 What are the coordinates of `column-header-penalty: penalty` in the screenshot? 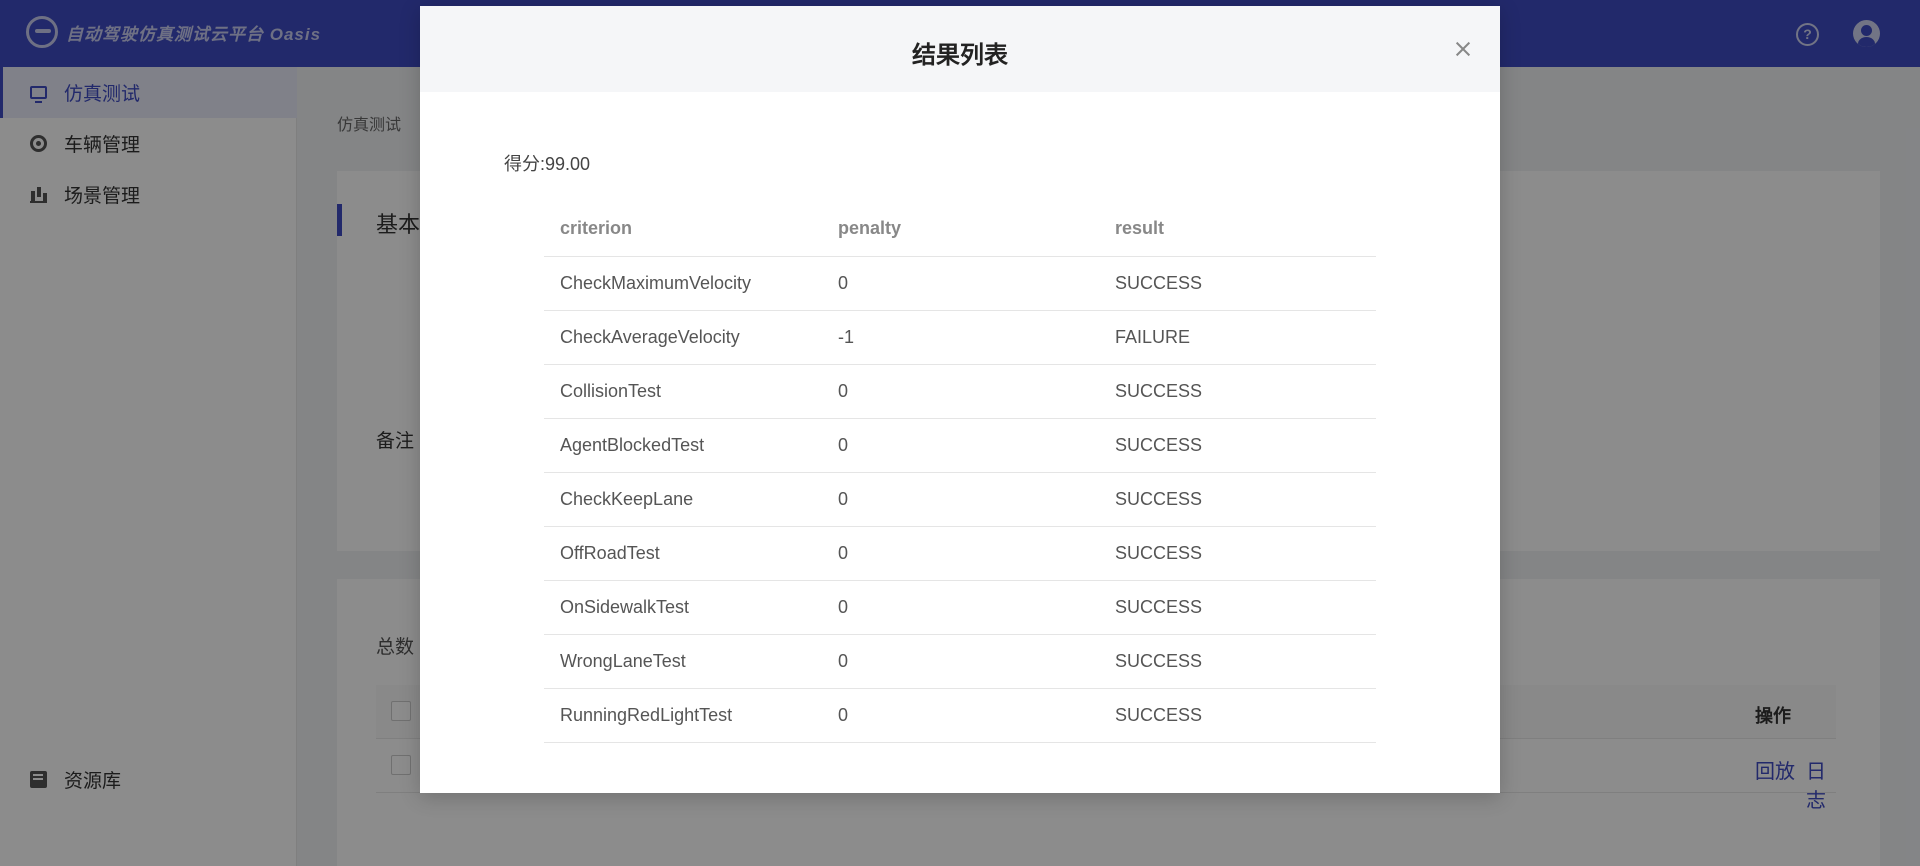 It's located at (960, 229).